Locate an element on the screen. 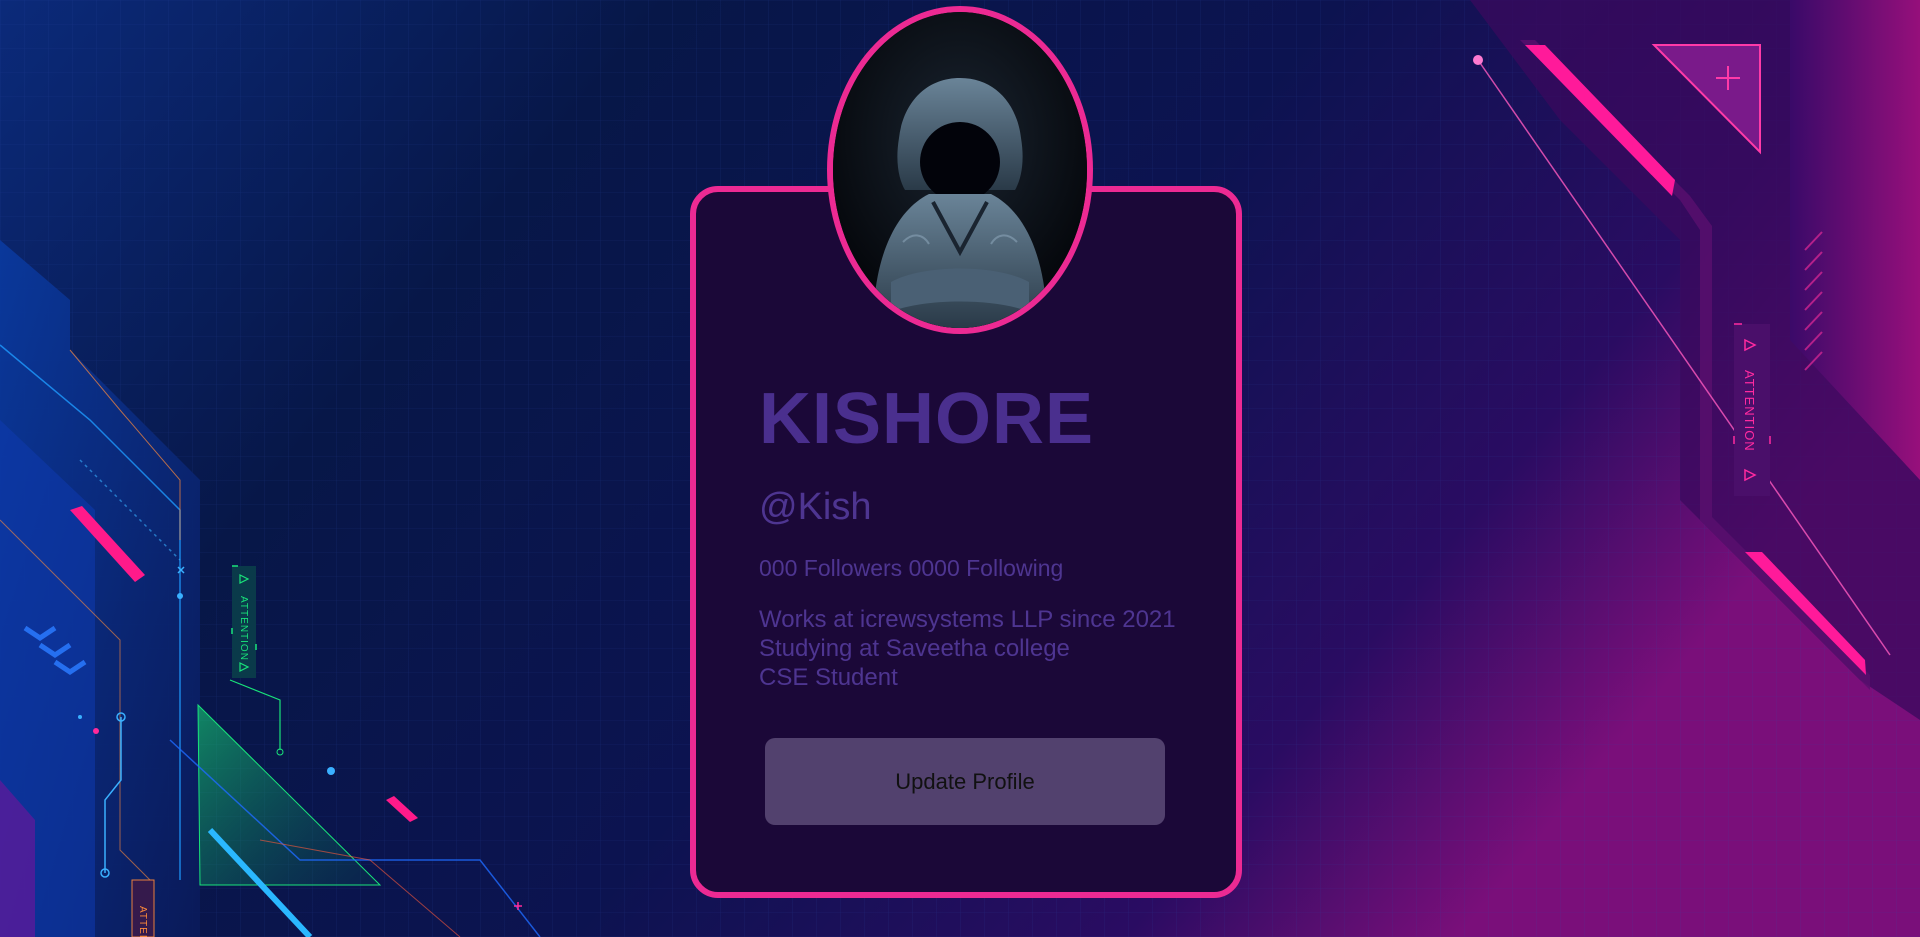 Image resolution: width=1920 pixels, height=937 pixels. bio-line-work: Works at icrewsystems LLP since 2021 is located at coordinates (967, 619).